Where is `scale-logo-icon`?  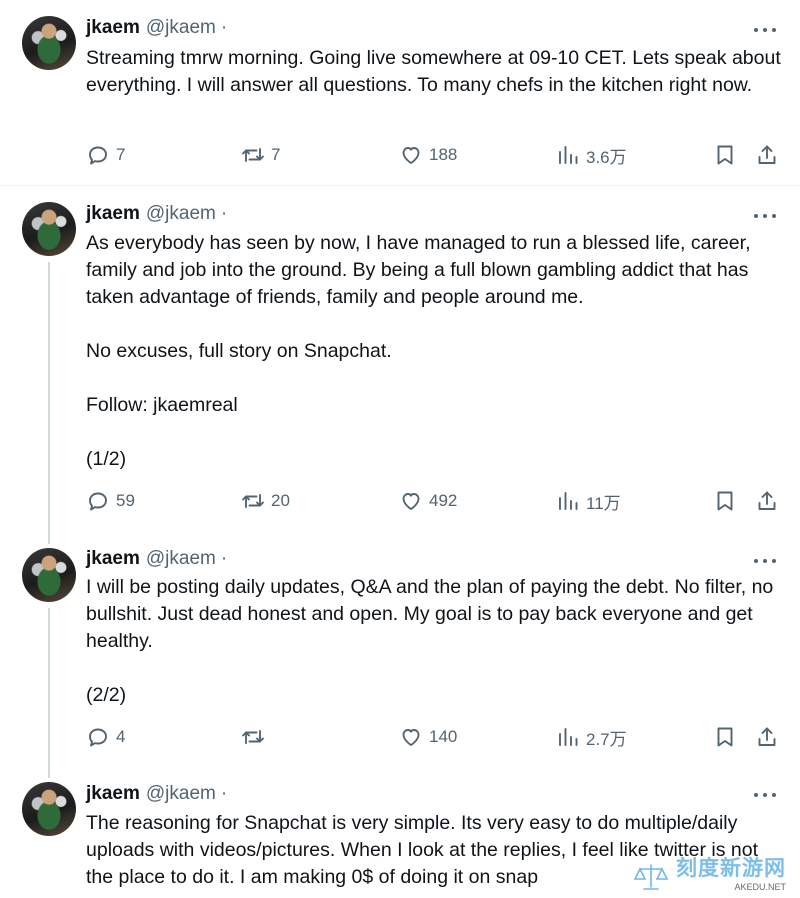
scale-logo-icon is located at coordinates (651, 877).